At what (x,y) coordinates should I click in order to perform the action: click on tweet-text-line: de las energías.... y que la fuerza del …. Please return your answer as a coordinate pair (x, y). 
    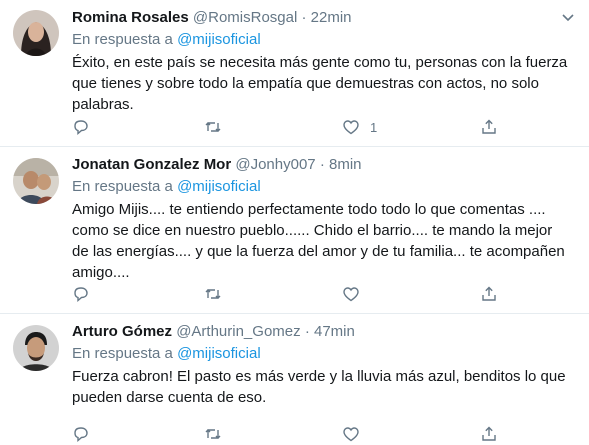
    Looking at the image, I should click on (318, 251).